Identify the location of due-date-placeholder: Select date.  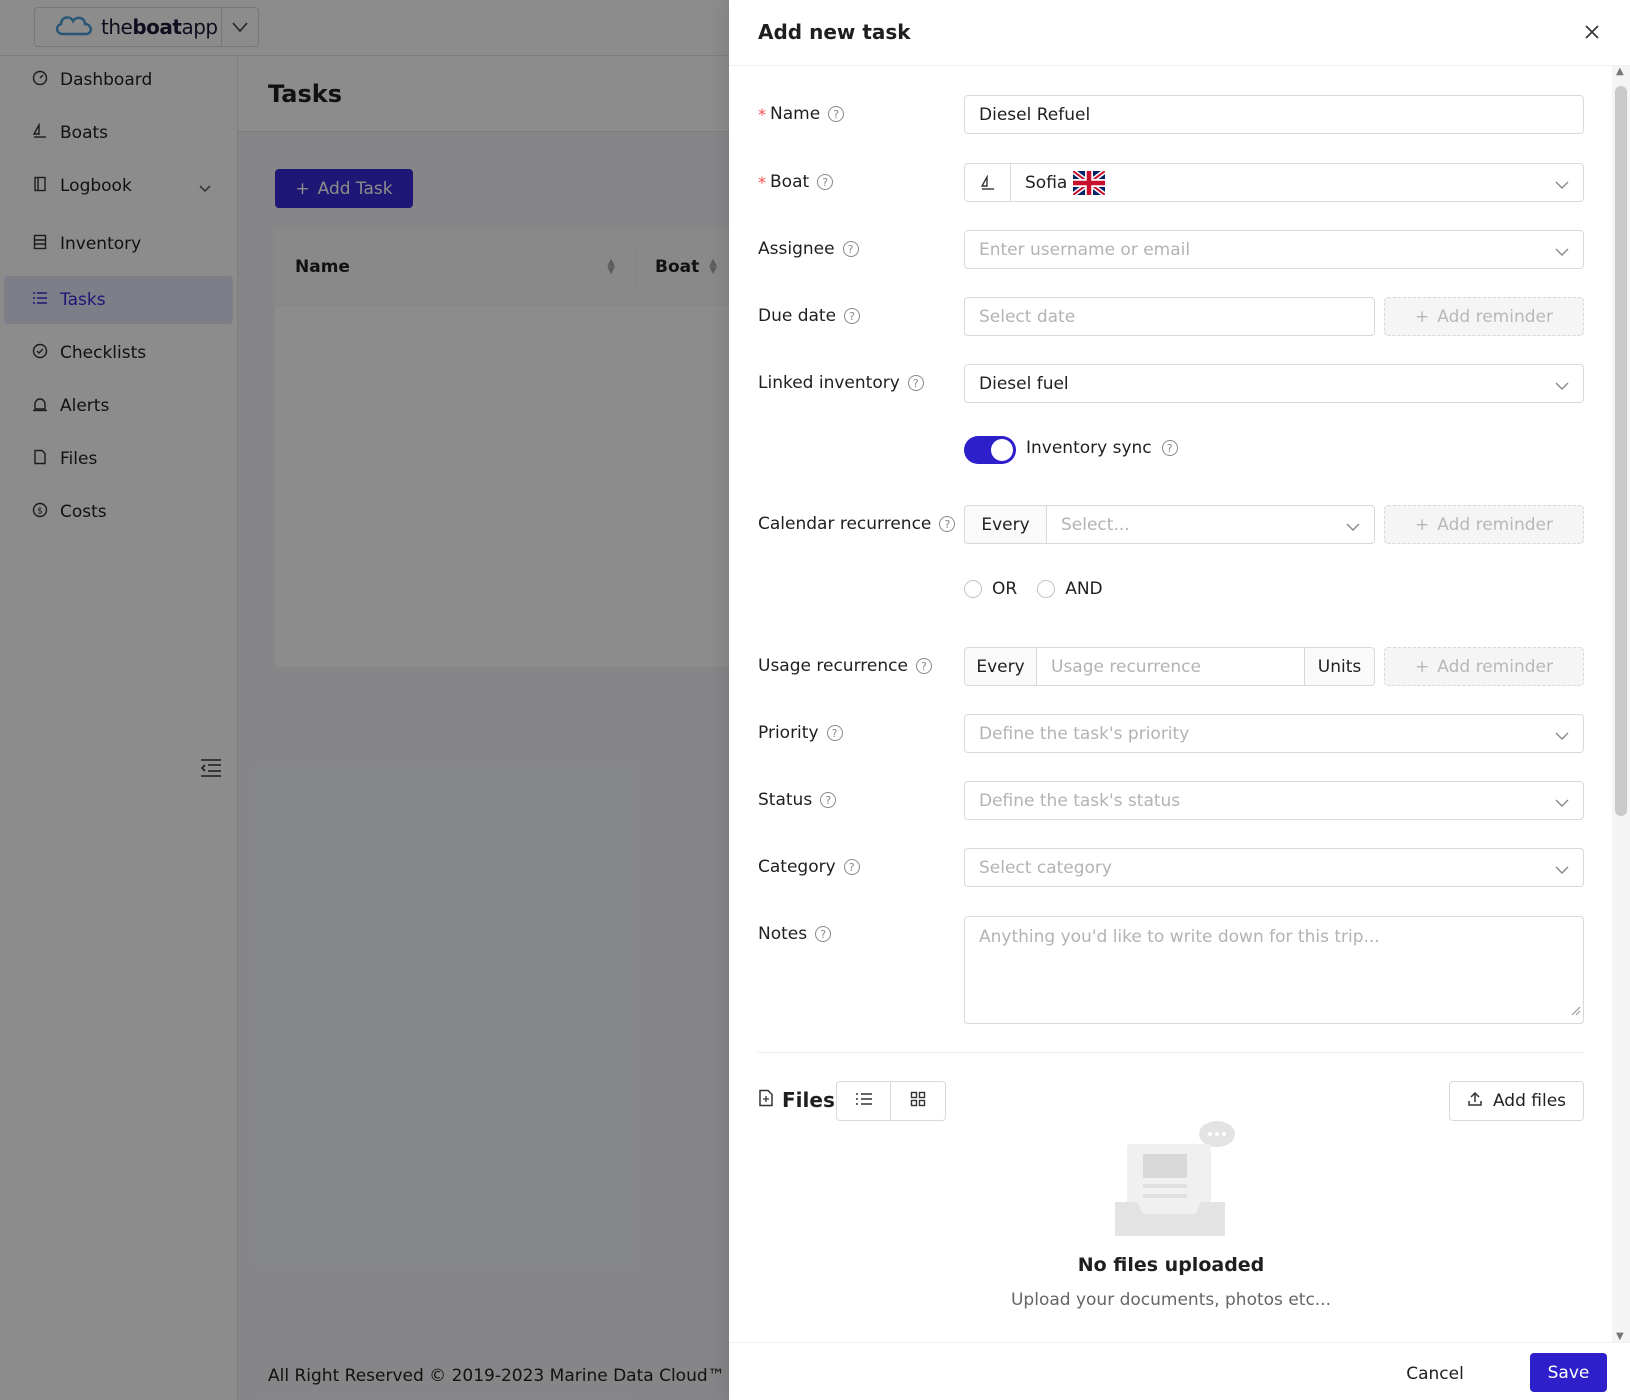
(1027, 316).